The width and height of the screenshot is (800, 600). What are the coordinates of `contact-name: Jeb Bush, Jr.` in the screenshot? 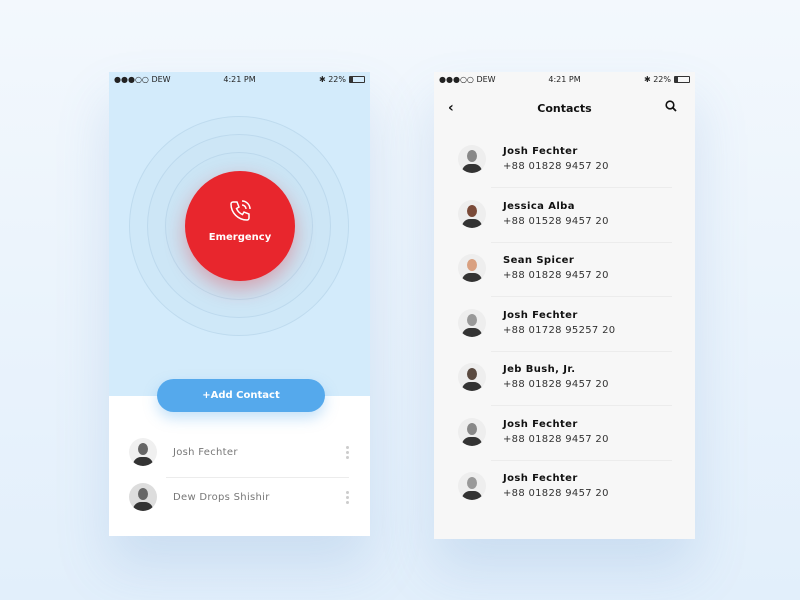 It's located at (539, 369).